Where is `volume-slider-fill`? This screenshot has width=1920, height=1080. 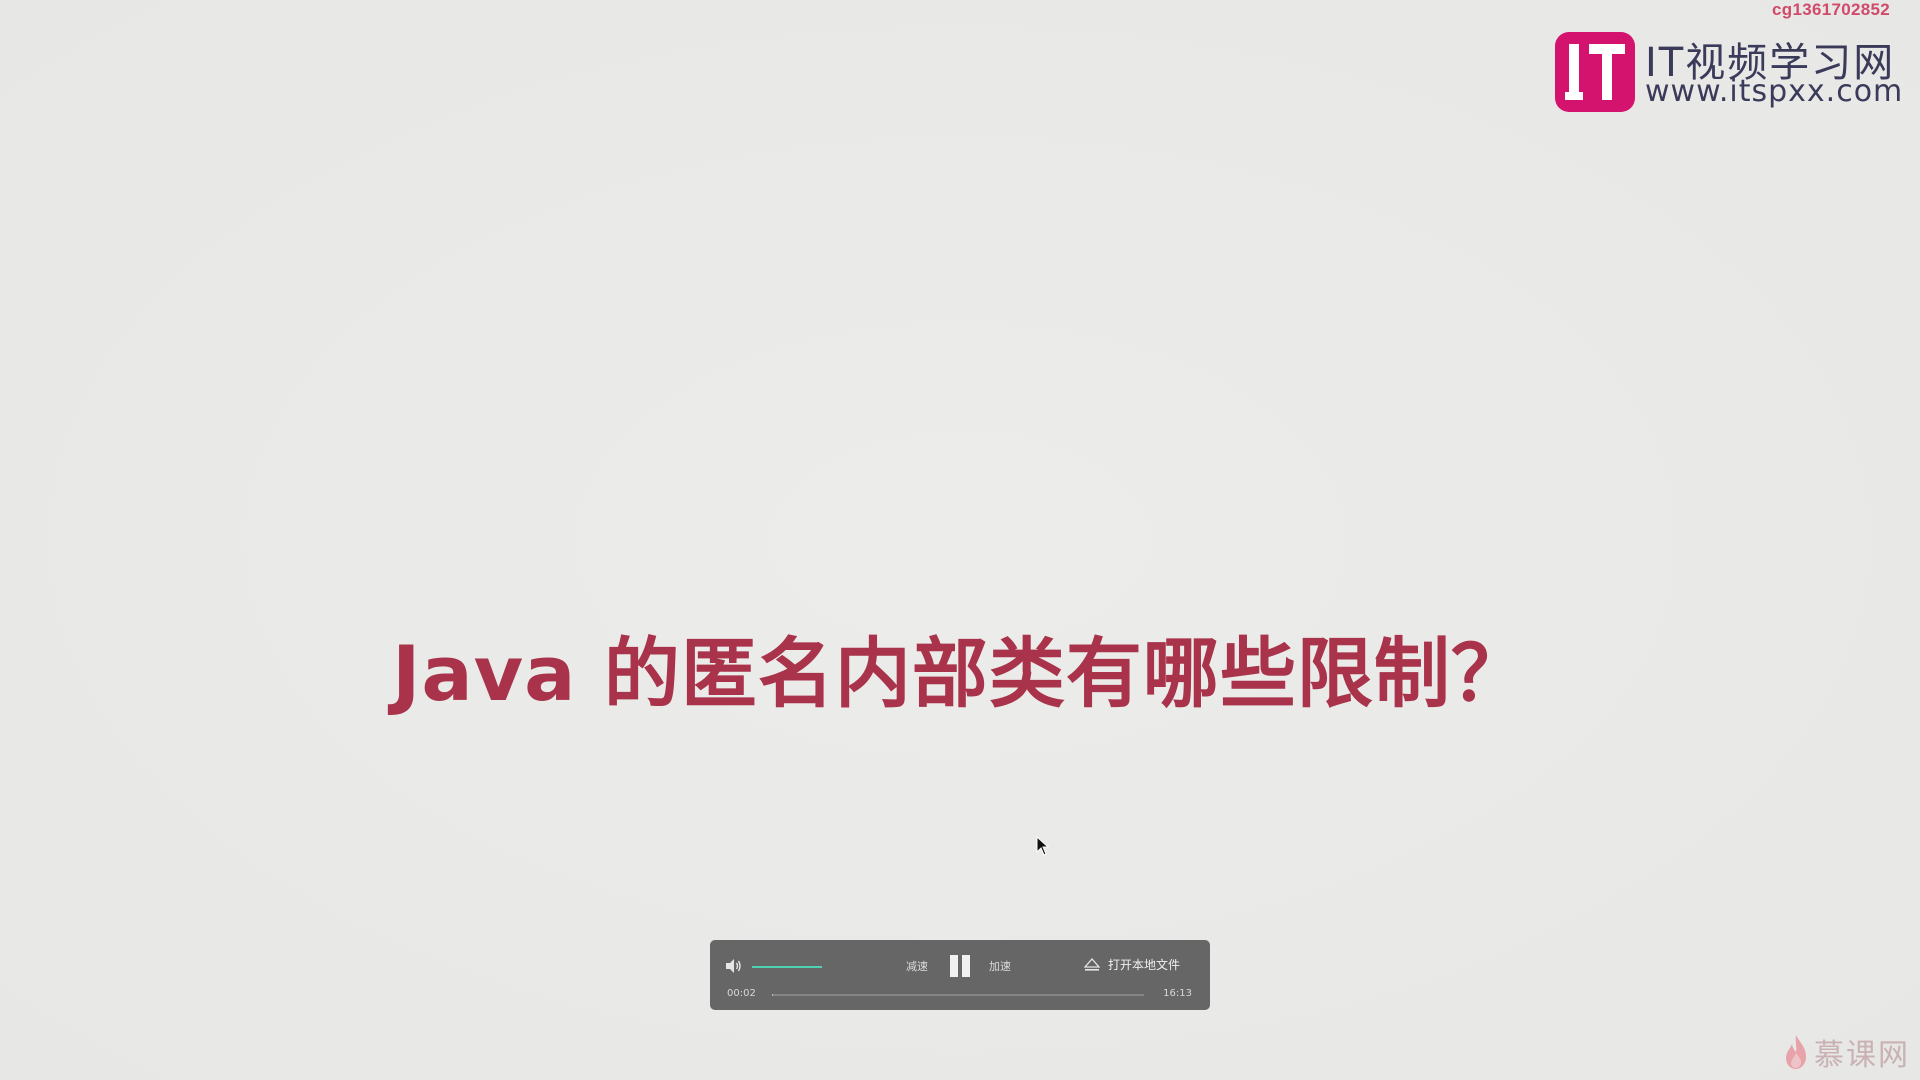
volume-slider-fill is located at coordinates (787, 967).